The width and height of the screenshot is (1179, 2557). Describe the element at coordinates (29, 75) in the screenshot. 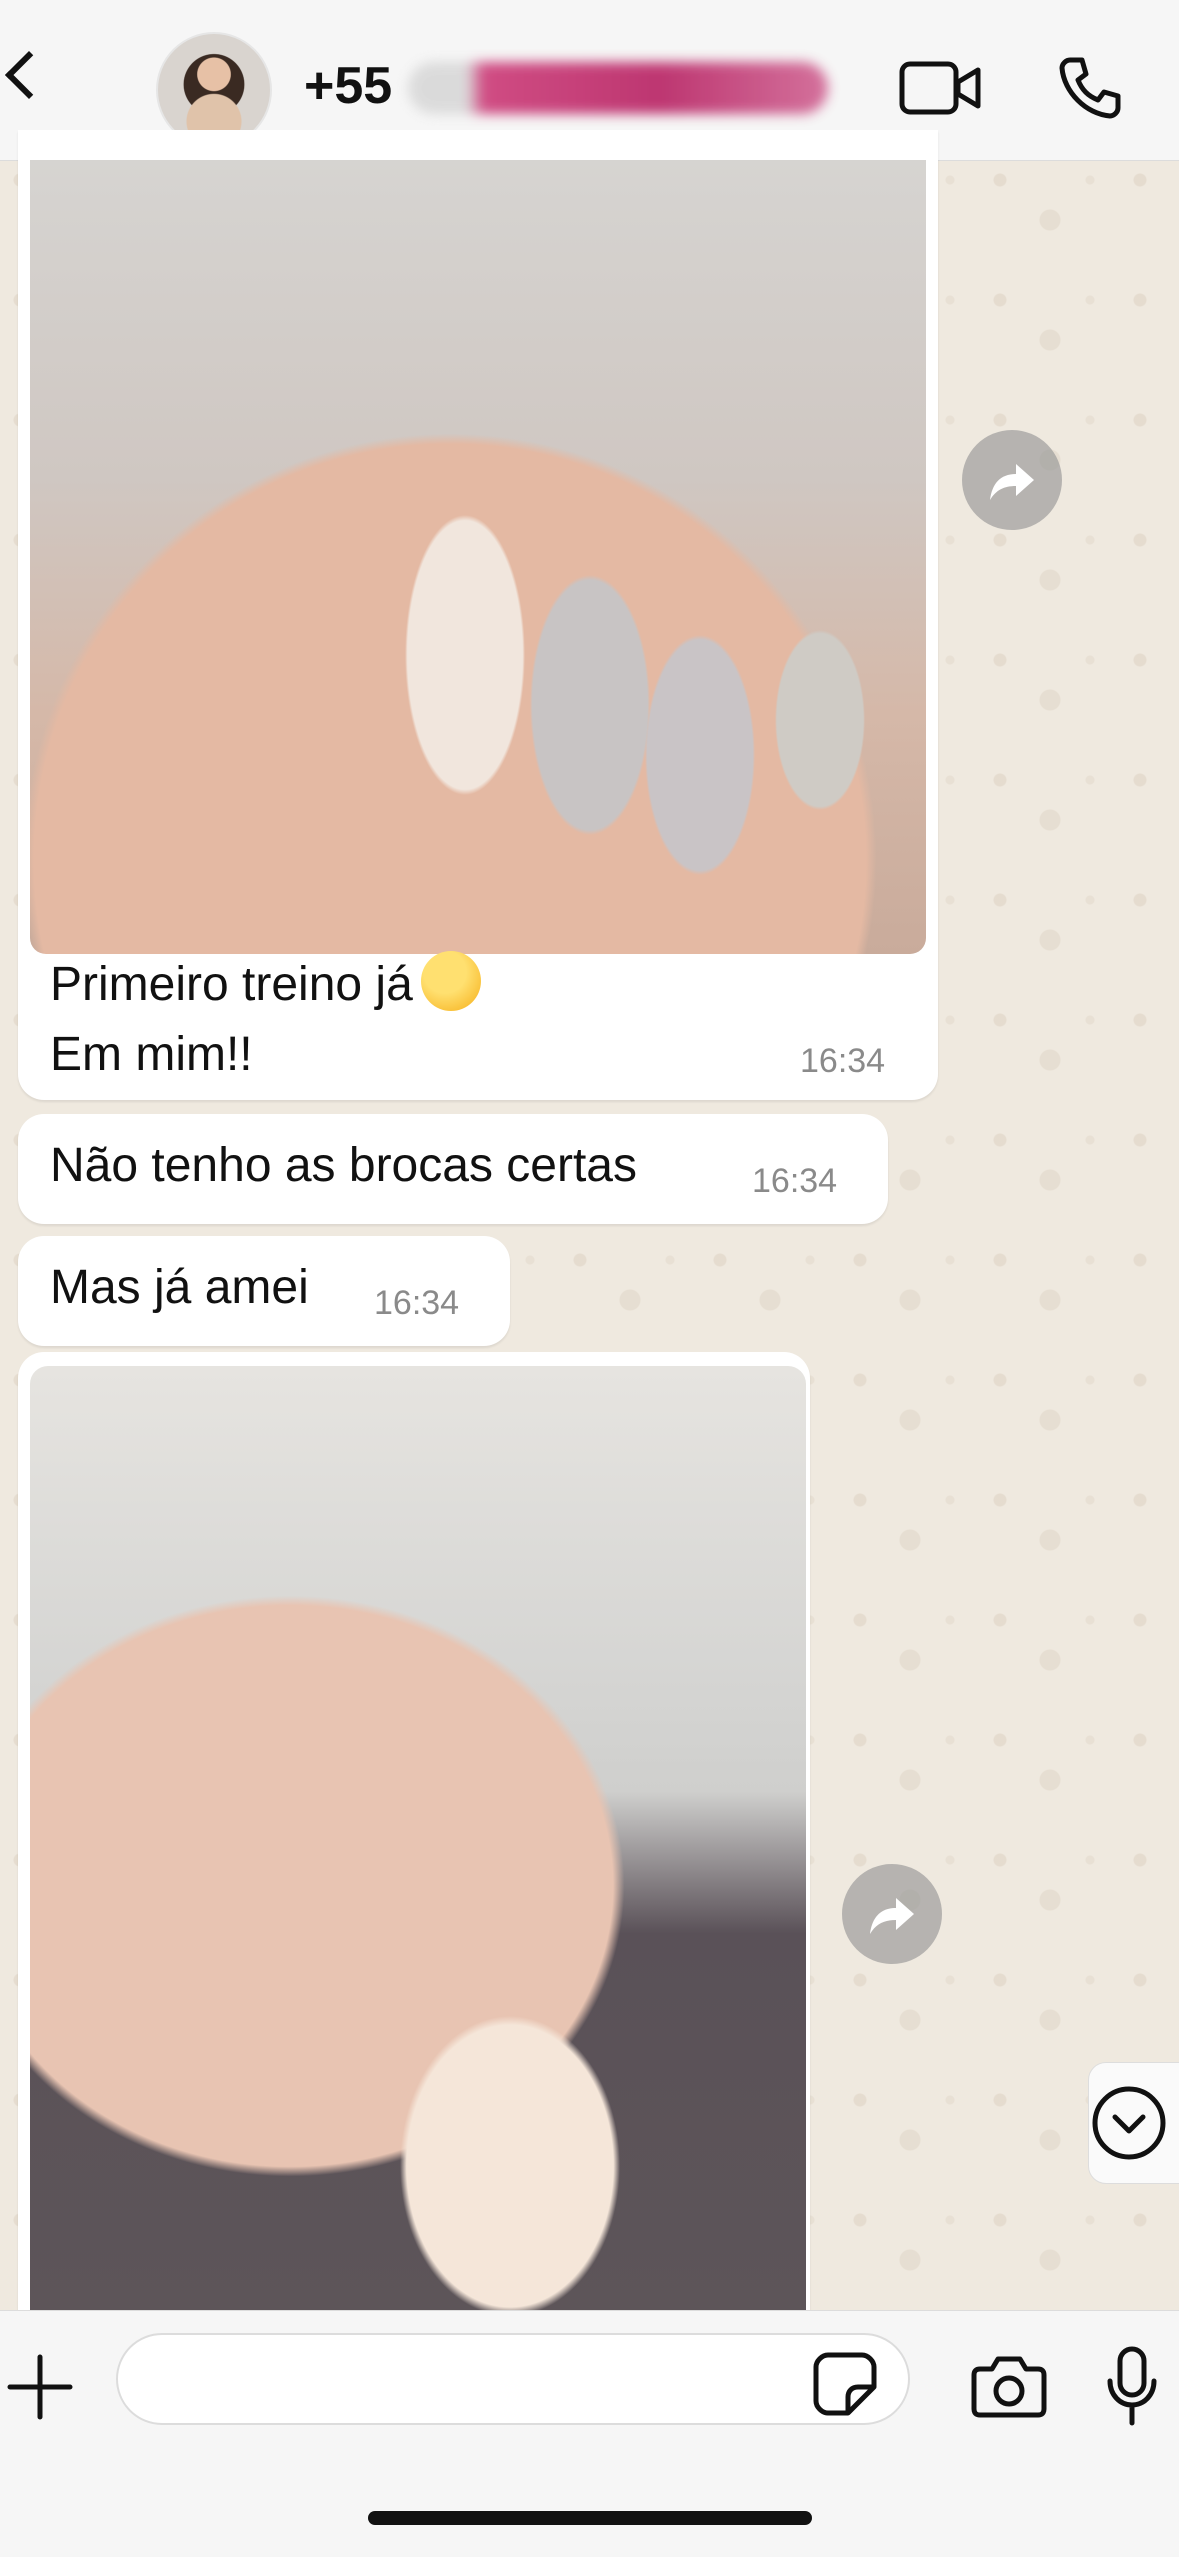

I see `chevron-left-icon` at that location.